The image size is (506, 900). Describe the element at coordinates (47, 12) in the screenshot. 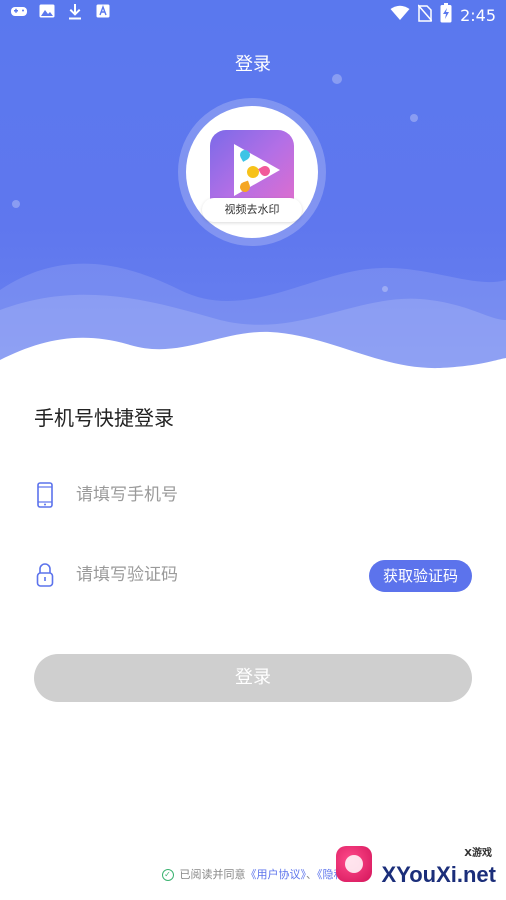

I see `image-icon` at that location.